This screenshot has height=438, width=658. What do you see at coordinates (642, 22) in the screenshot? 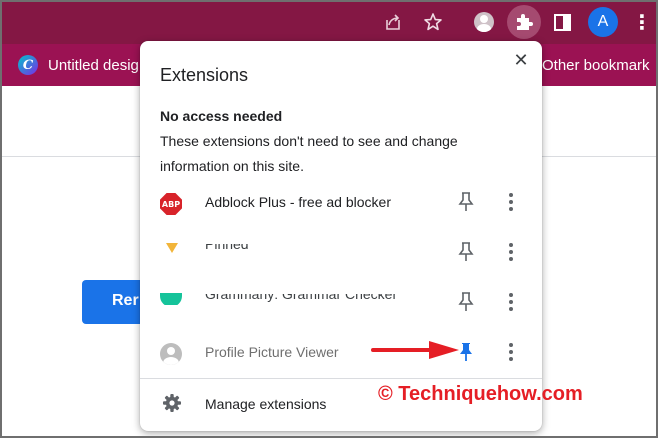
I see `more-vert-icon: ⋮` at bounding box center [642, 22].